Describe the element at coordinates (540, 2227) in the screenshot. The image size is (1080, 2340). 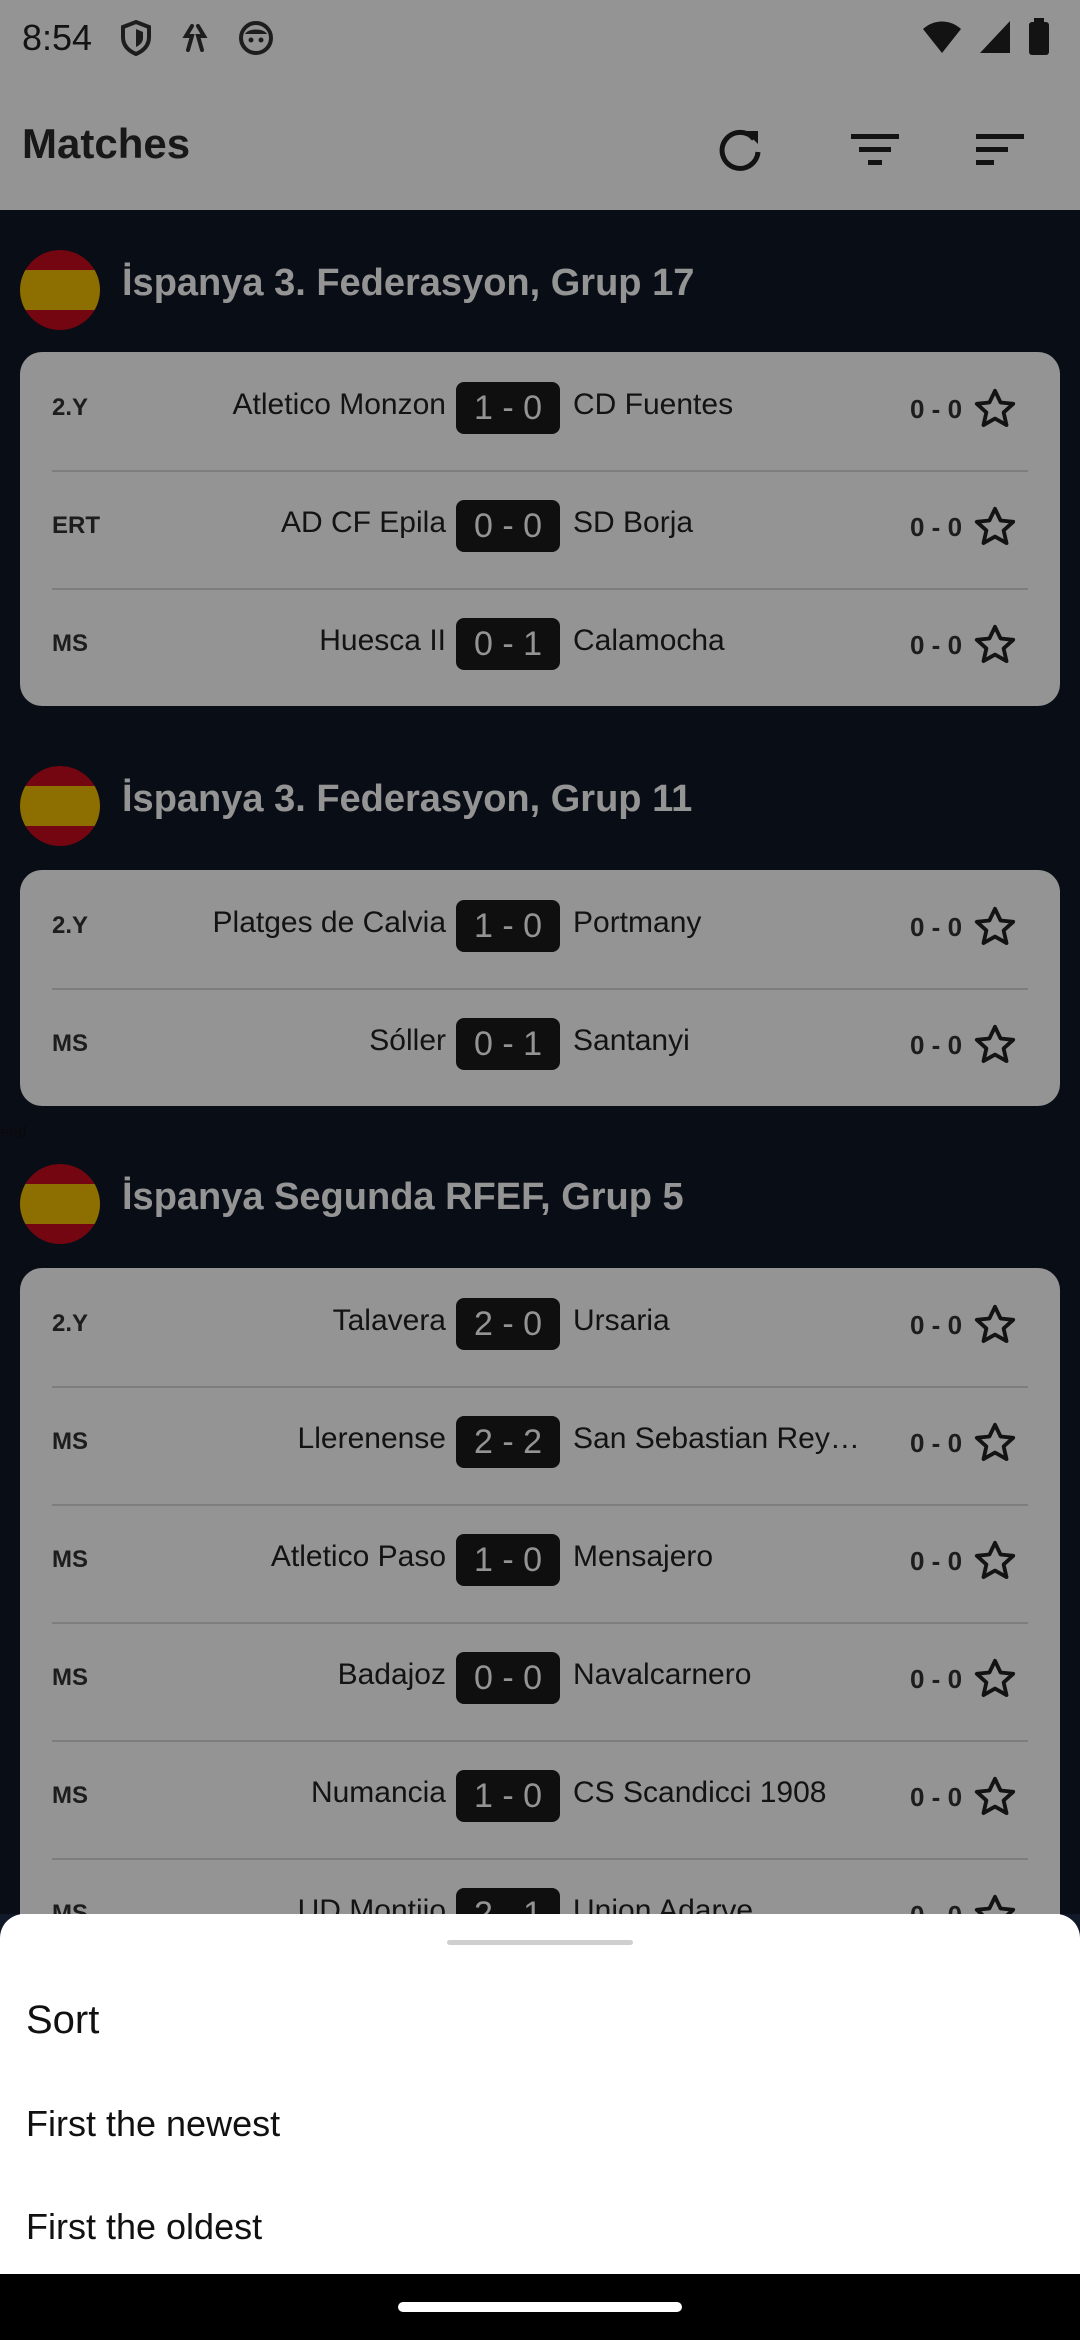
I see `sort-option-oldest: First the oldest` at that location.